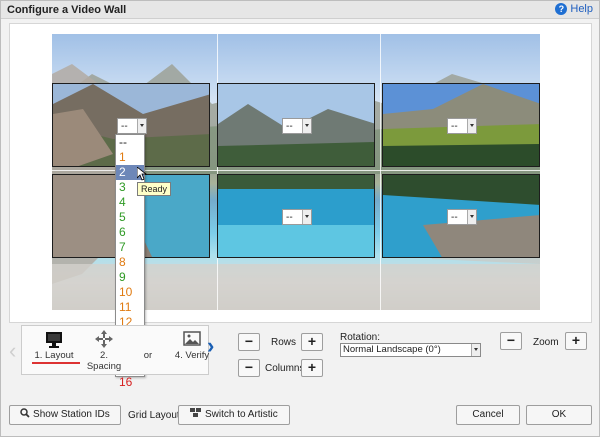 The image size is (600, 437). What do you see at coordinates (196, 412) in the screenshot?
I see `grid-icon` at bounding box center [196, 412].